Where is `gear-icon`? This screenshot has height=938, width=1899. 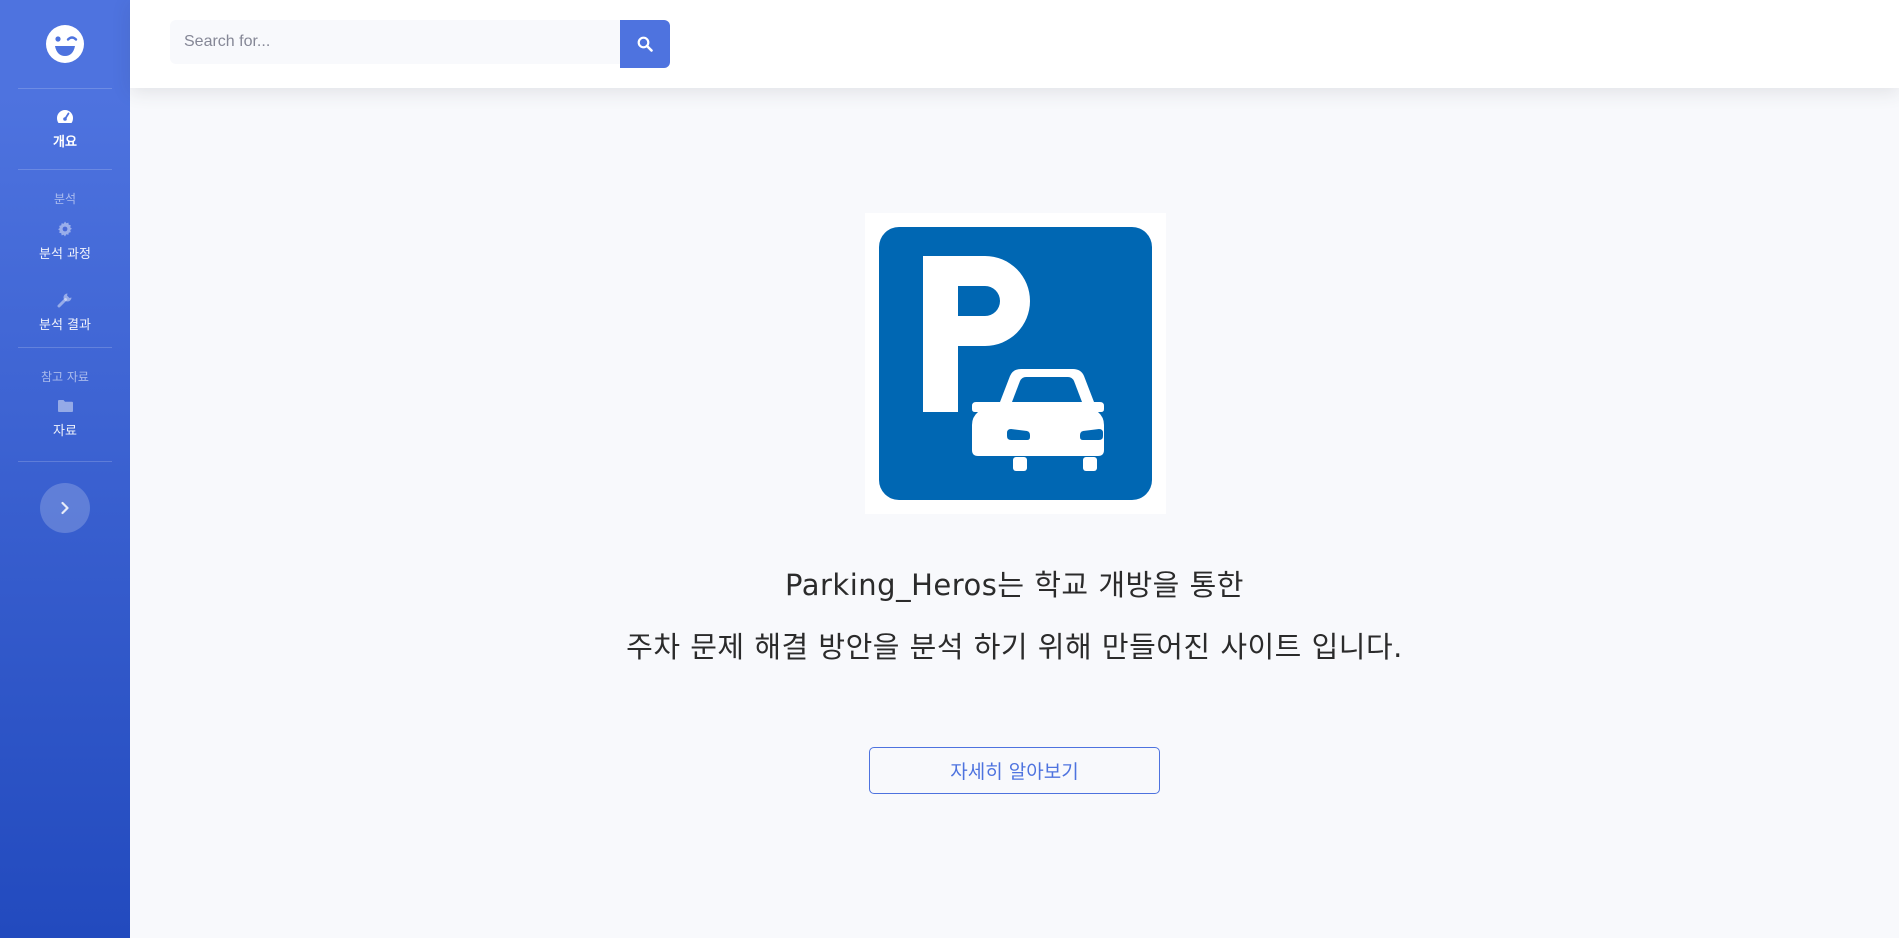 gear-icon is located at coordinates (65, 229).